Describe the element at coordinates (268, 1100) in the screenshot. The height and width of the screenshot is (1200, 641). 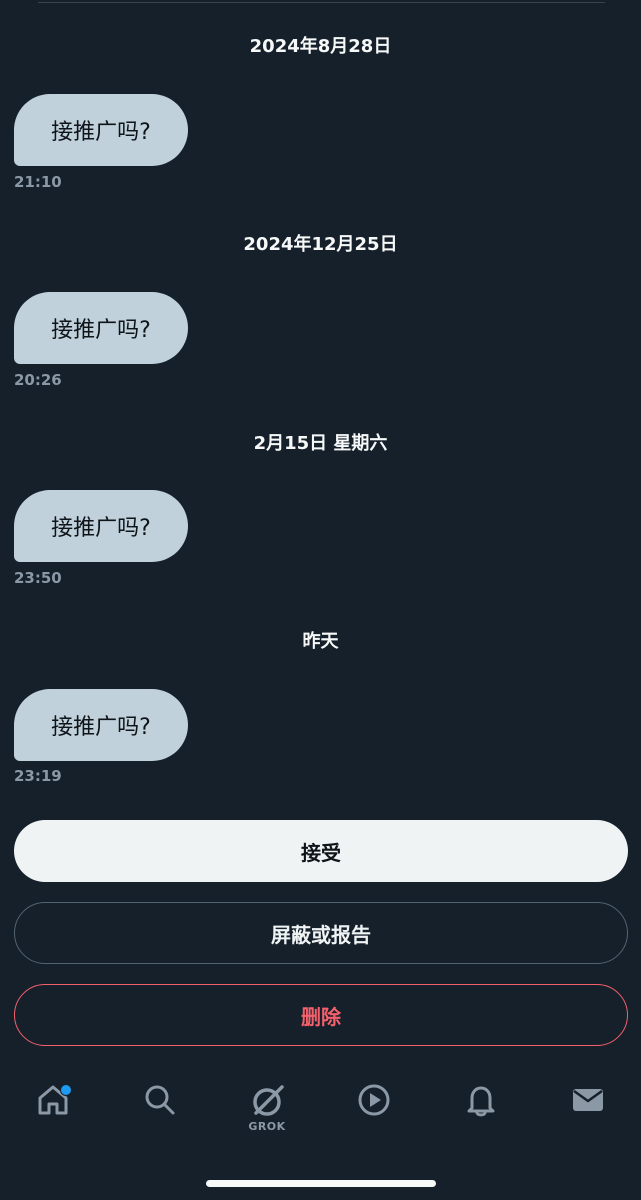
I see `grok-icon` at that location.